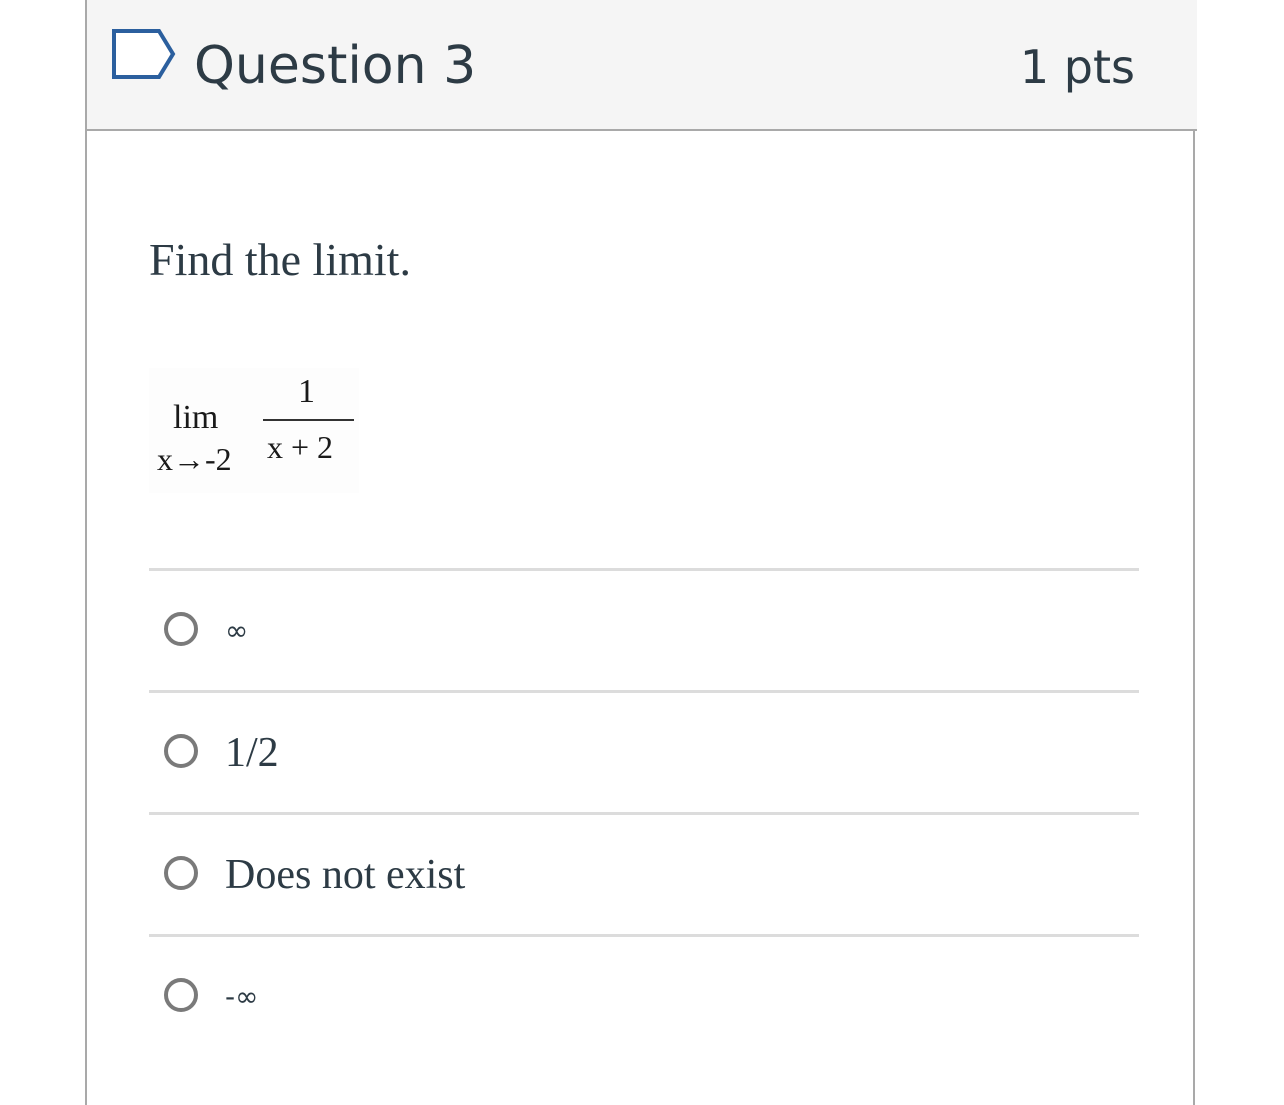 Image resolution: width=1284 pixels, height=1105 pixels. I want to click on question-header: Question 3 1 pts, so click(642, 65).